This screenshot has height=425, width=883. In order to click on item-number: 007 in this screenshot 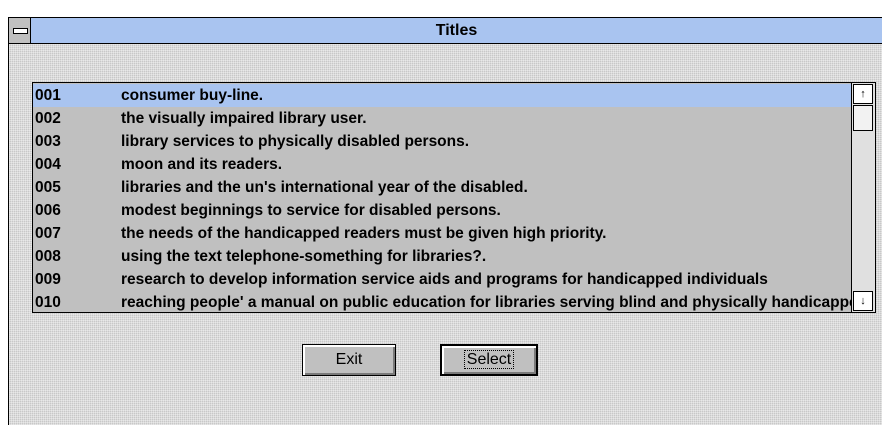, I will do `click(48, 233)`.